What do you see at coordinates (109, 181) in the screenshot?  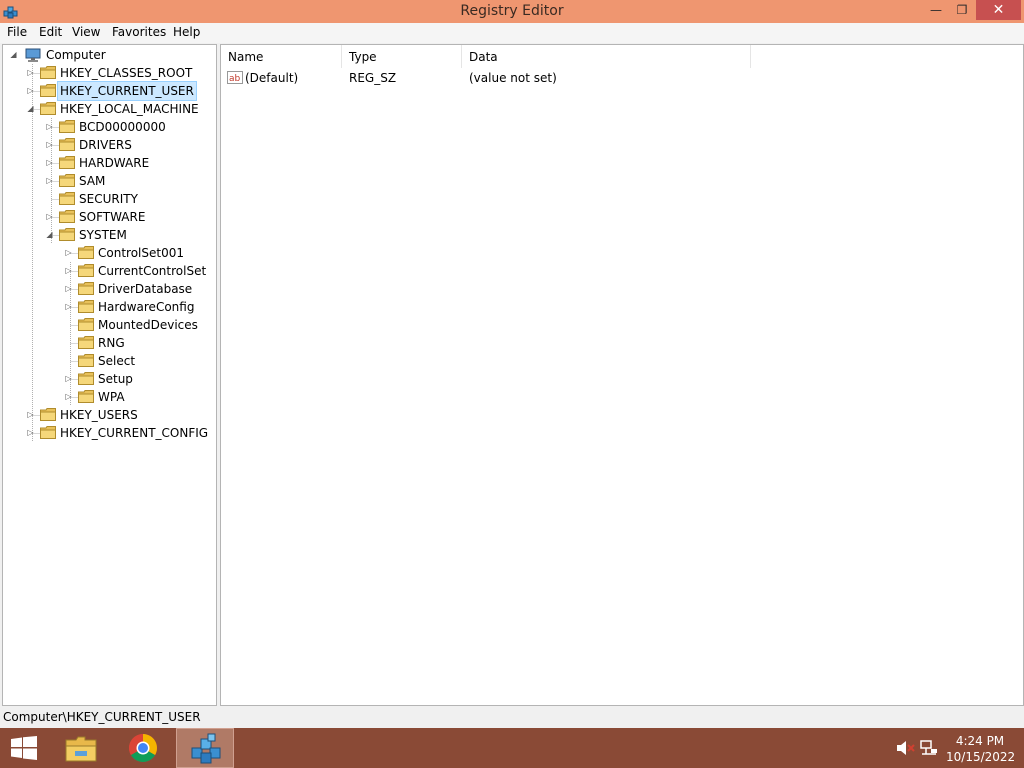 I see `tree-item: ▷ SAM` at bounding box center [109, 181].